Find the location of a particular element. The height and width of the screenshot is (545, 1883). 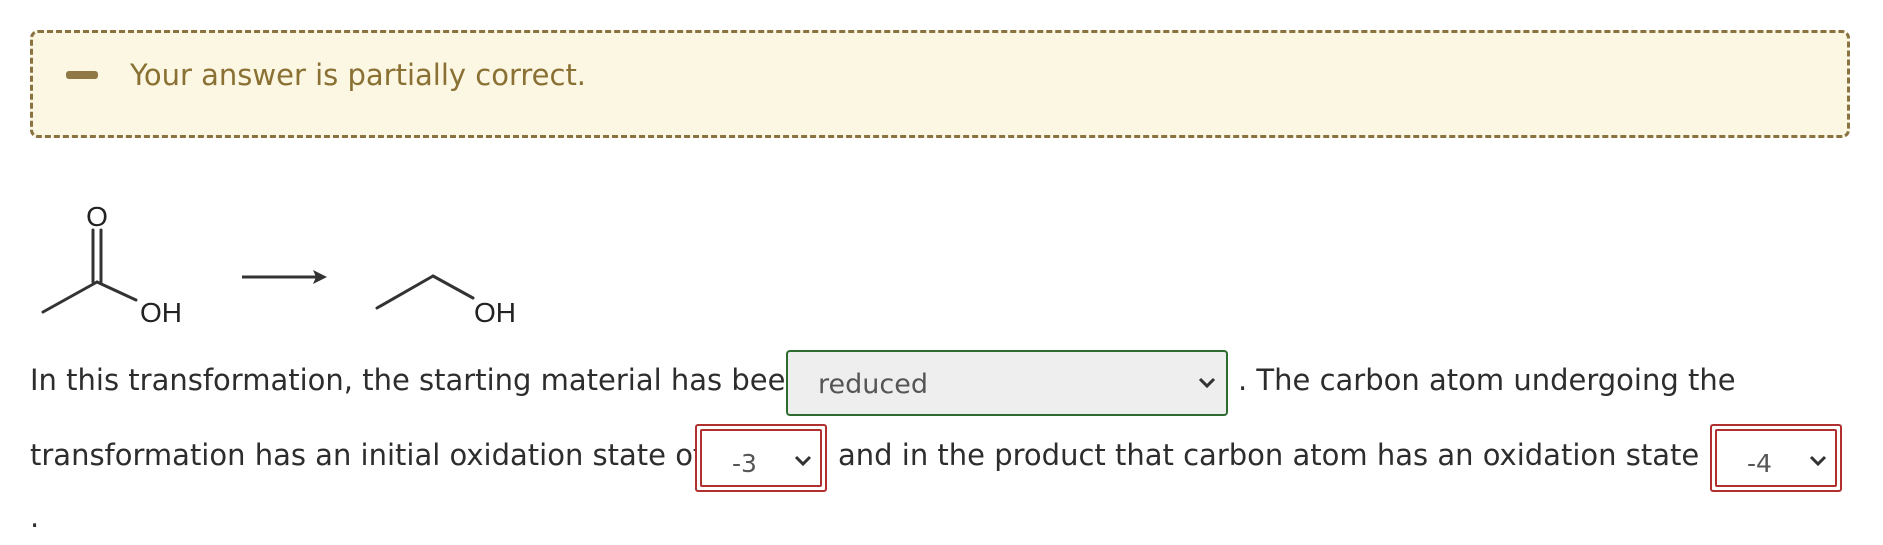

oxidation-reduction-select-value: reduced is located at coordinates (873, 384).